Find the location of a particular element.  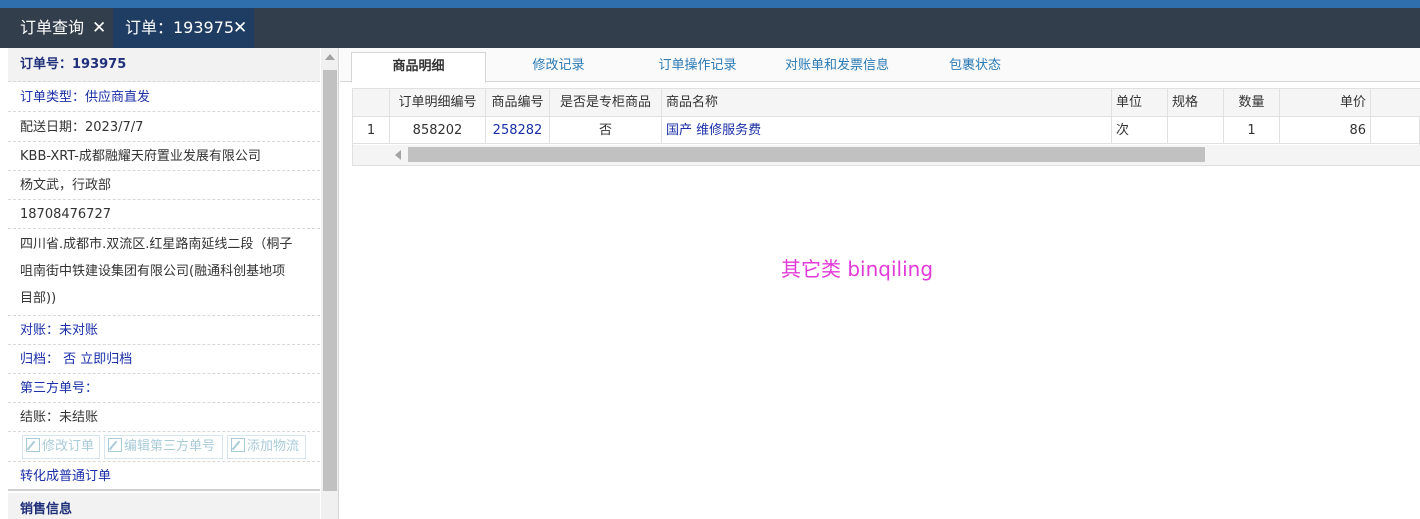

tab-order-query: 订单查询 ✕ is located at coordinates (60, 28).